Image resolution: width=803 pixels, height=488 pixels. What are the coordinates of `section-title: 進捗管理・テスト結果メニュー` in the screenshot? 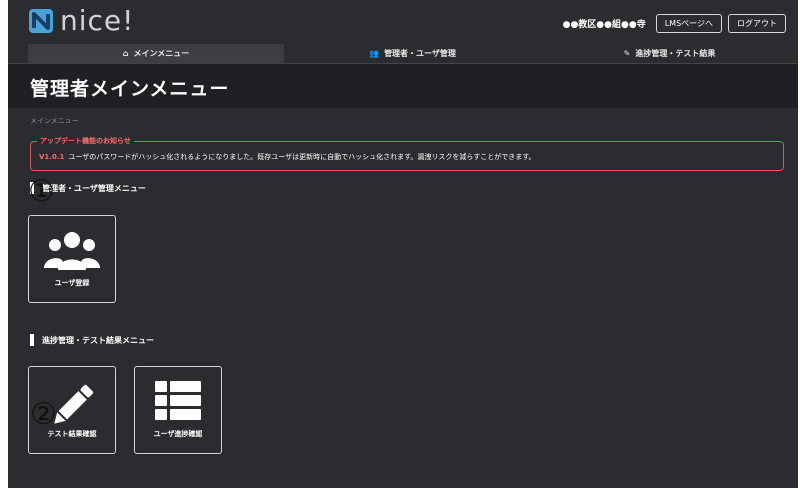 It's located at (98, 340).